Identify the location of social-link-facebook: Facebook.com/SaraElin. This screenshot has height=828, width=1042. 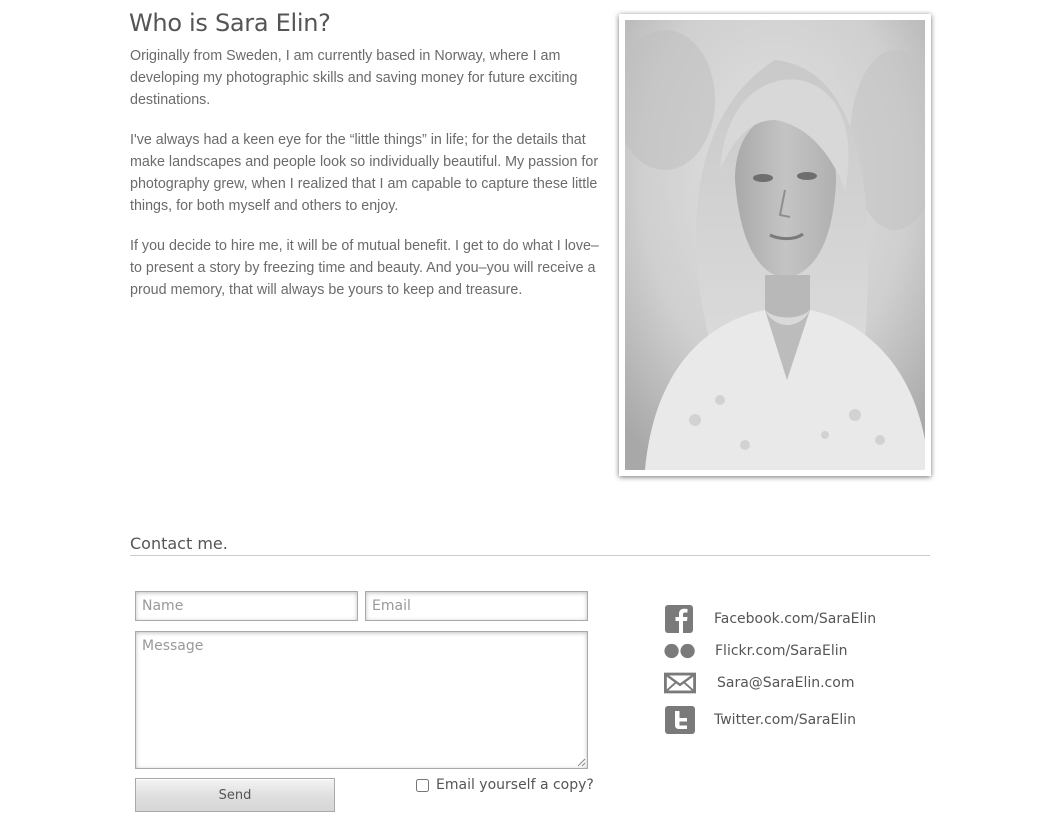
(779, 619).